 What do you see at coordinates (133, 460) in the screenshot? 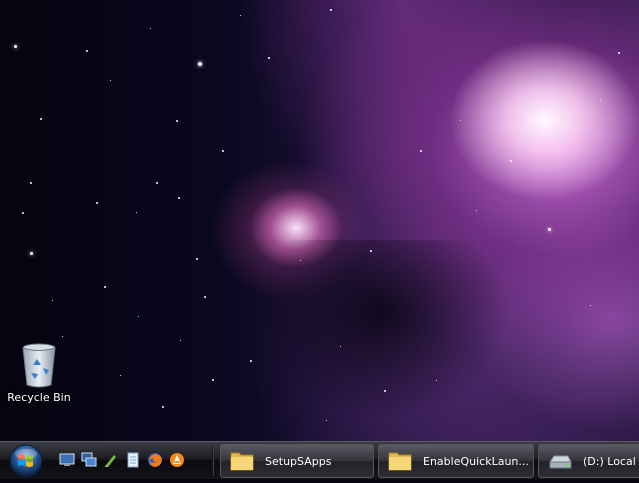
I see `notepad-icon` at bounding box center [133, 460].